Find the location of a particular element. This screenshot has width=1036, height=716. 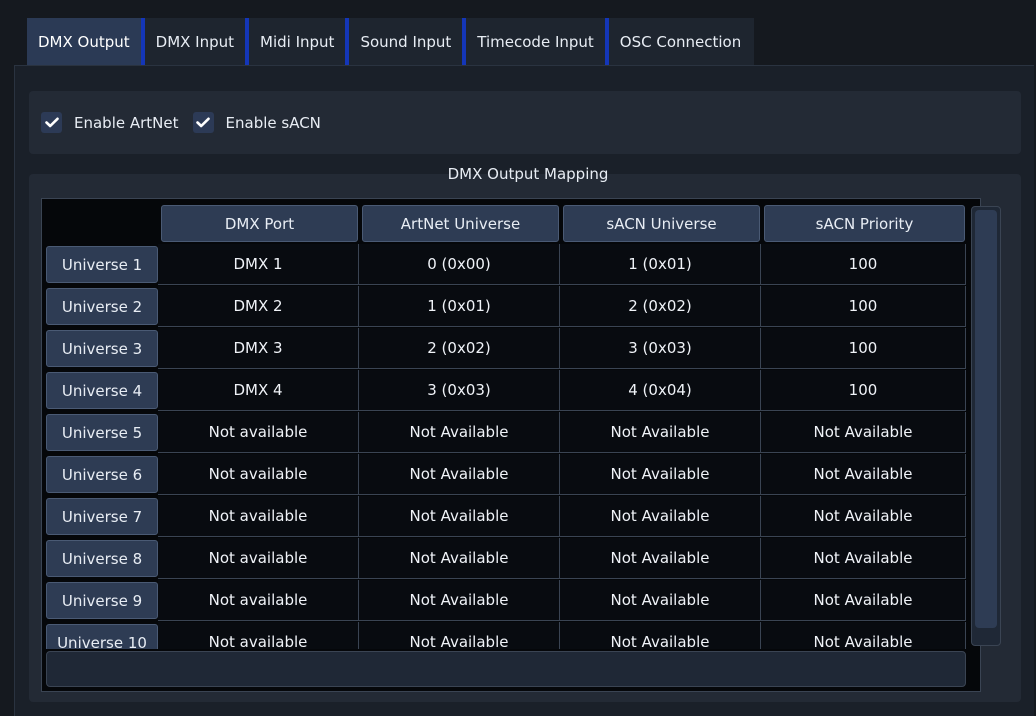

enable-artnet-label: Enable ArtNet is located at coordinates (126, 122).